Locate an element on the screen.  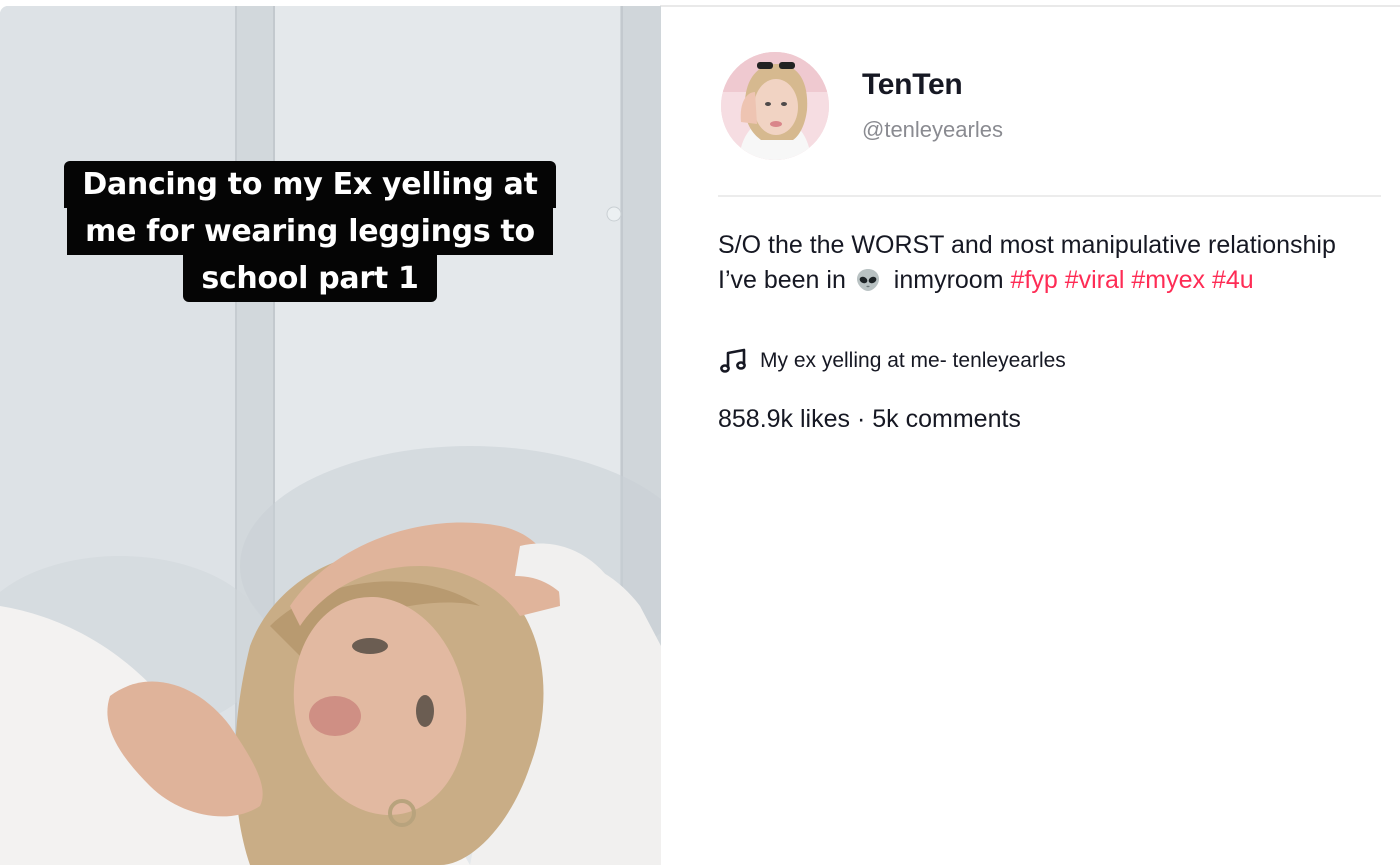
caption-line: me for wearing leggings to is located at coordinates (310, 231).